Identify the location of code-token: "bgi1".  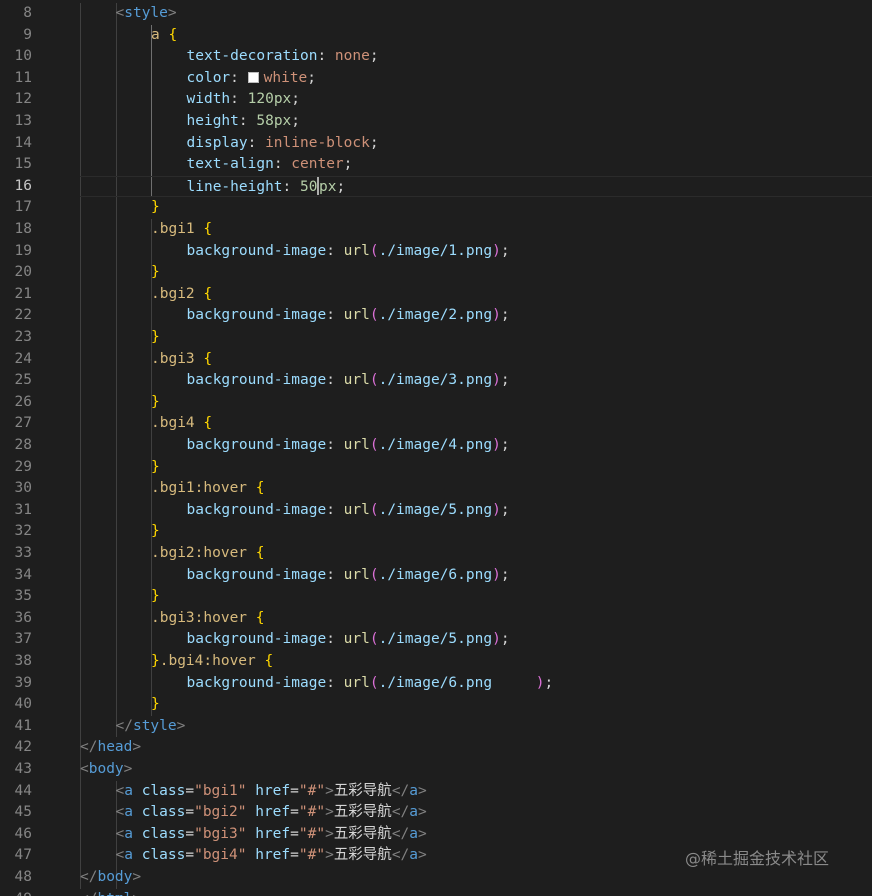
(220, 790).